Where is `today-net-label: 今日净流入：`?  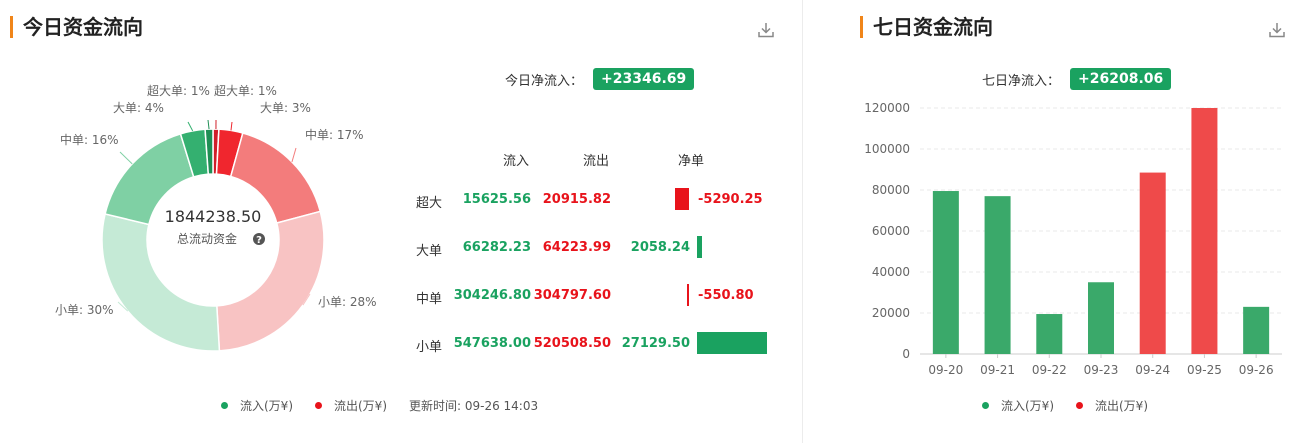
today-net-label: 今日净流入： is located at coordinates (544, 81).